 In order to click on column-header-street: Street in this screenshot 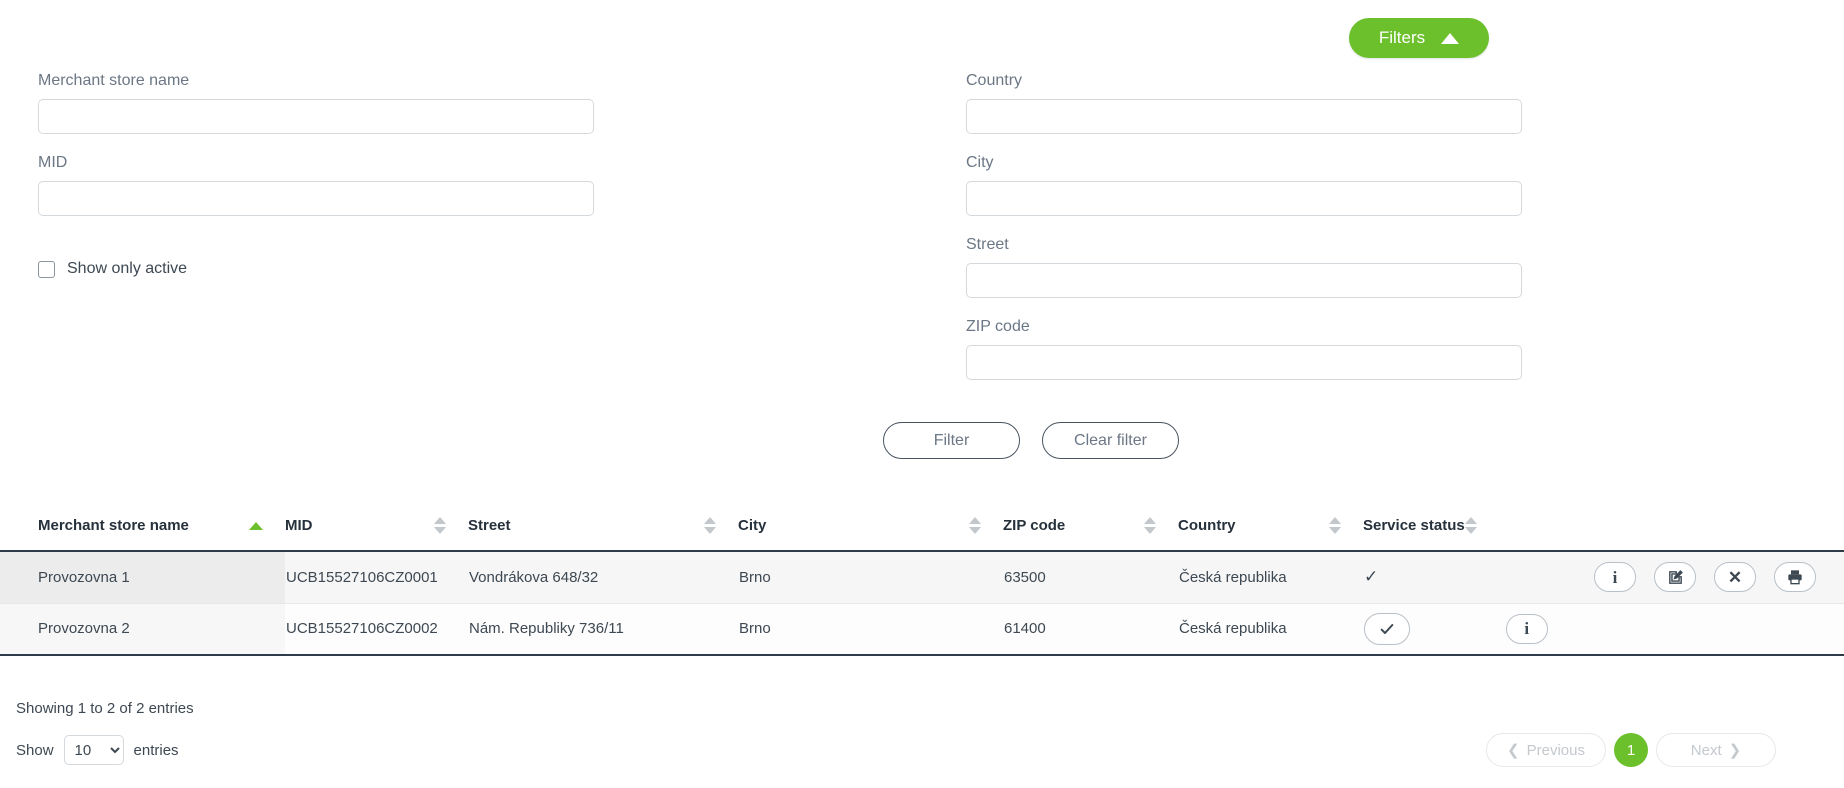, I will do `click(603, 528)`.